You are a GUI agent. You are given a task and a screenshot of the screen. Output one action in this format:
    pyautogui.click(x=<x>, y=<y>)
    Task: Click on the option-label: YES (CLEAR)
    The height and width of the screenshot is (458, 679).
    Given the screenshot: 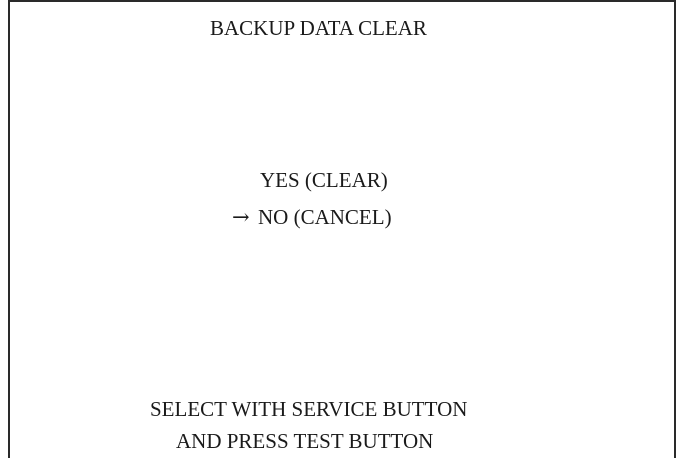 What is the action you would take?
    pyautogui.click(x=324, y=180)
    